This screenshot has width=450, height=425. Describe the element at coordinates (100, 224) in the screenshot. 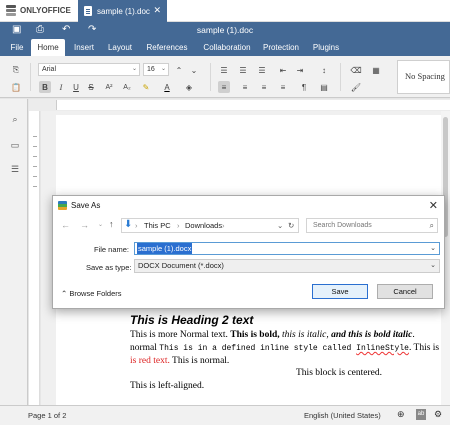

I see `recent-locations-icon: ⌄` at that location.